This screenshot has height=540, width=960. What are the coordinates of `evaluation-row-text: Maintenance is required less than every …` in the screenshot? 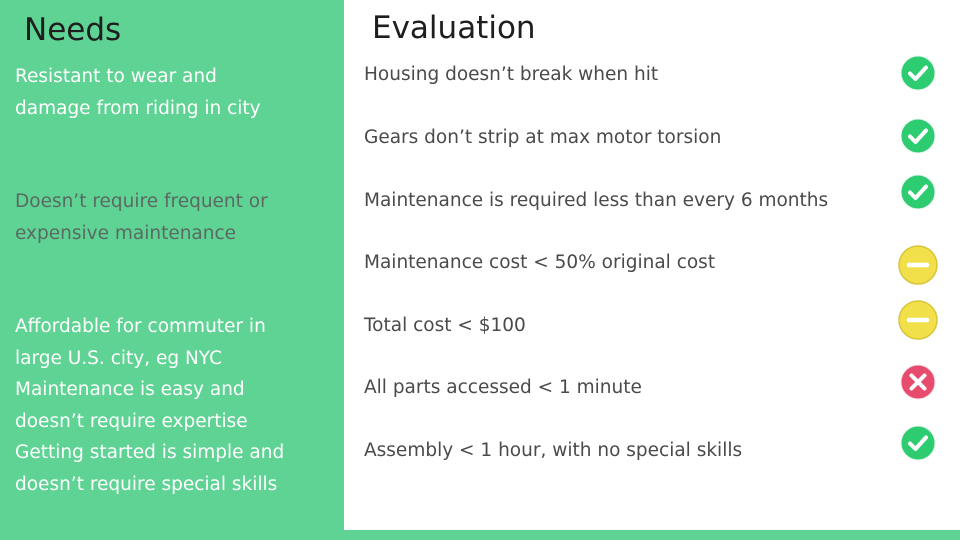 It's located at (596, 200).